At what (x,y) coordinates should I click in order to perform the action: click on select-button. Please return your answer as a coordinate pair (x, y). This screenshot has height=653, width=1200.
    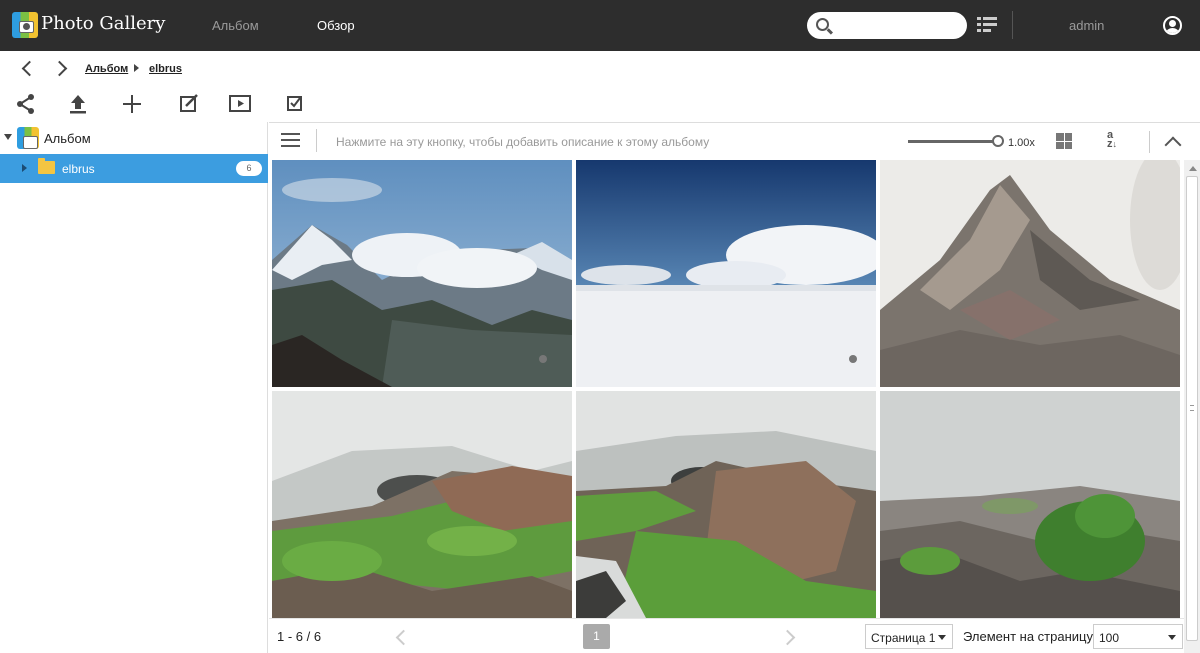
    Looking at the image, I should click on (295, 104).